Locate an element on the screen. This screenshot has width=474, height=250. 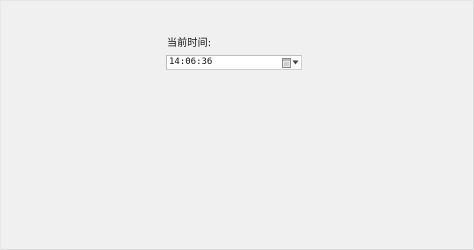
time-picker-dropdown-button is located at coordinates (290, 62).